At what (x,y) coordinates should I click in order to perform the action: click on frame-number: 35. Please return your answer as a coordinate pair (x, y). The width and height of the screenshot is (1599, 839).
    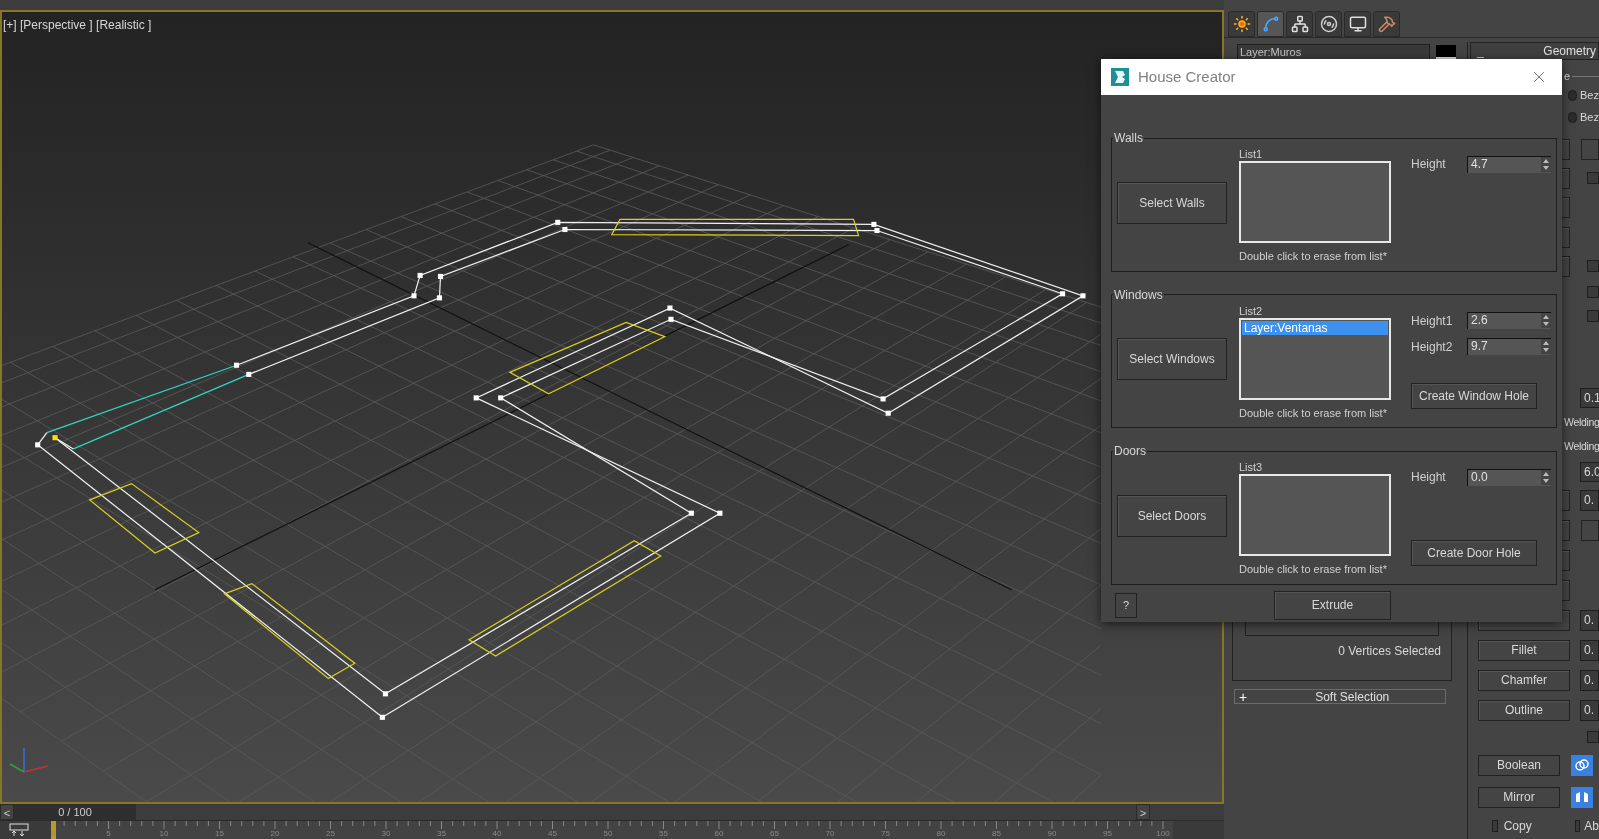
    Looking at the image, I should click on (441, 833).